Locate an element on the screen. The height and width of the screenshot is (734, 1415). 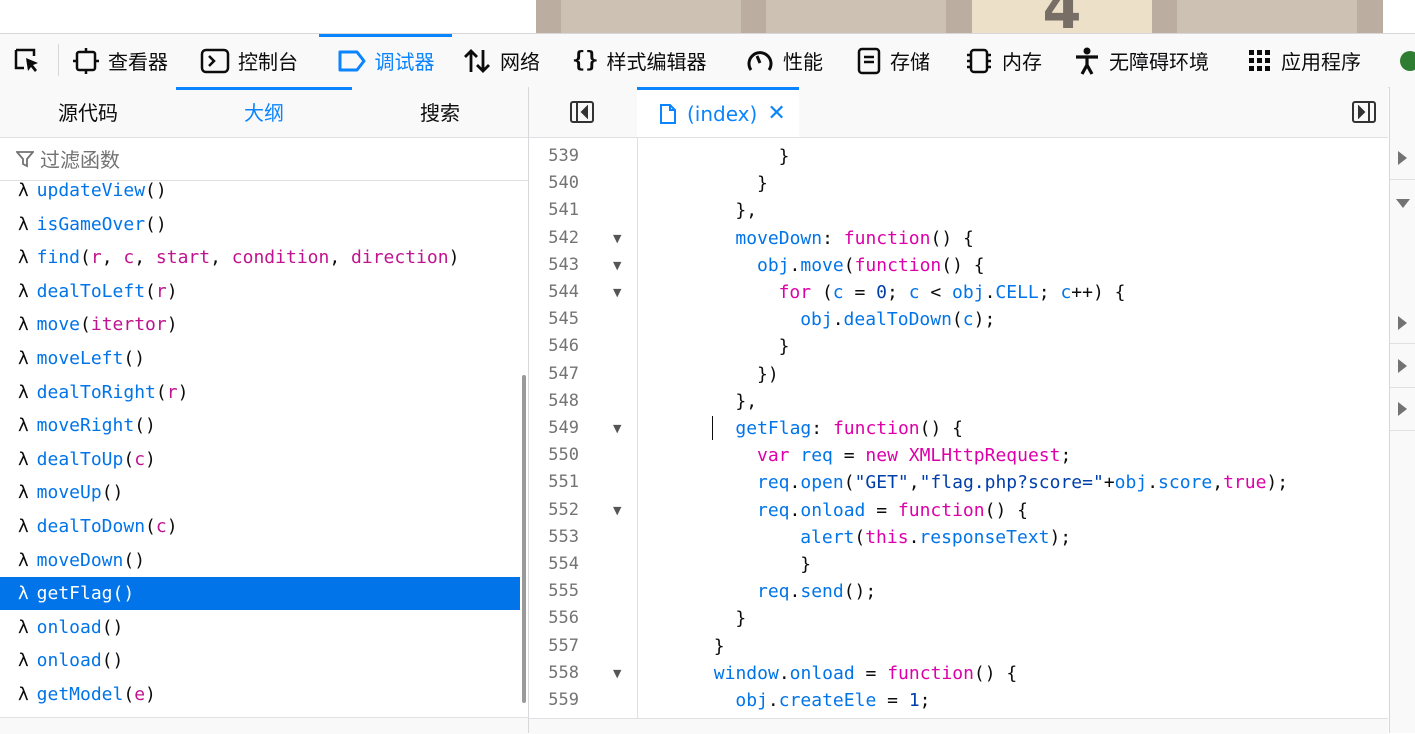
code-line: 559 obj.createEle = 1; is located at coordinates (958, 700).